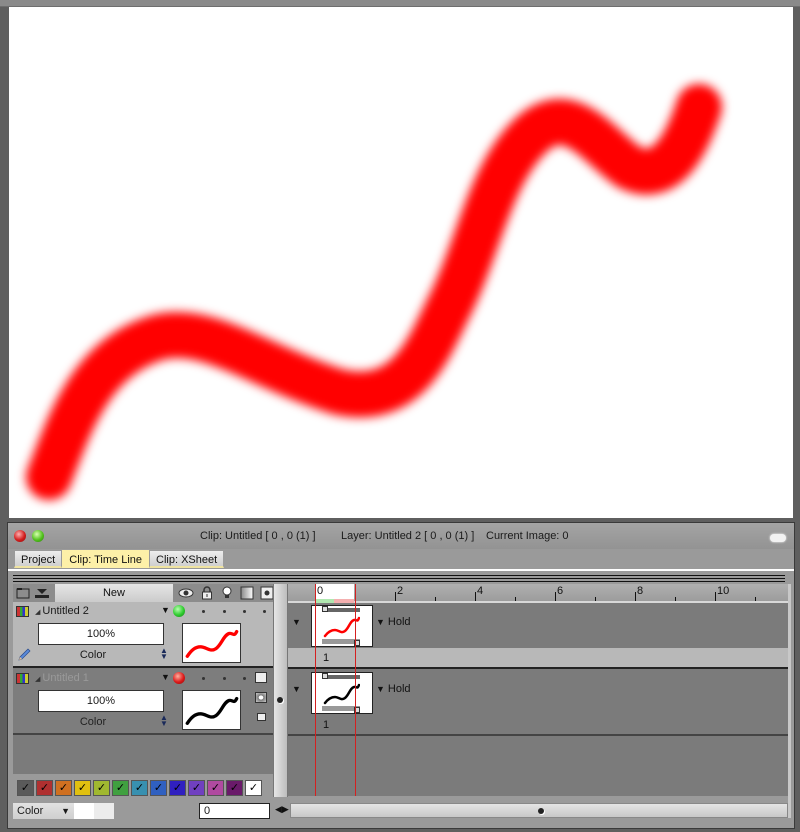 The height and width of the screenshot is (832, 800). What do you see at coordinates (778, 538) in the screenshot?
I see `toolbar-toggle-button` at bounding box center [778, 538].